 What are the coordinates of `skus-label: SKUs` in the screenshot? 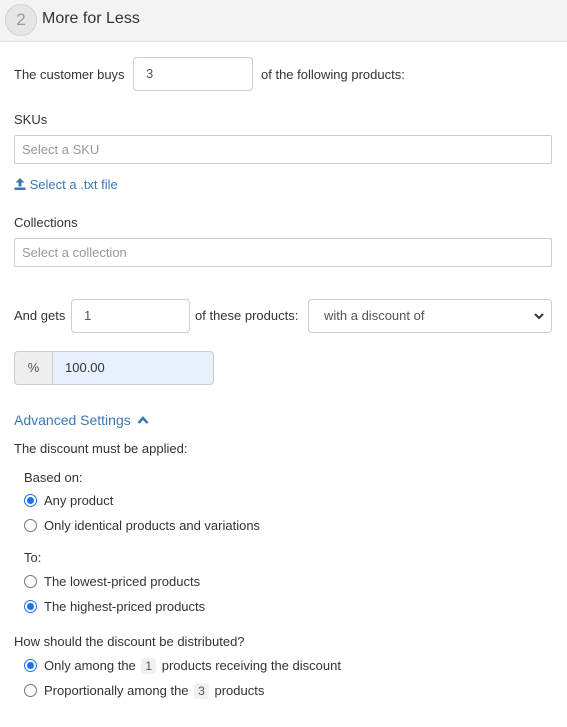 It's located at (31, 119).